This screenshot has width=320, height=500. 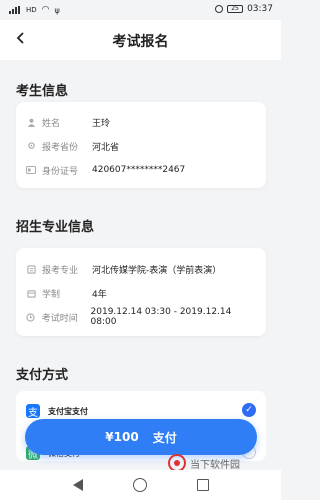 I want to click on row-label: 考试时间, so click(x=59, y=318).